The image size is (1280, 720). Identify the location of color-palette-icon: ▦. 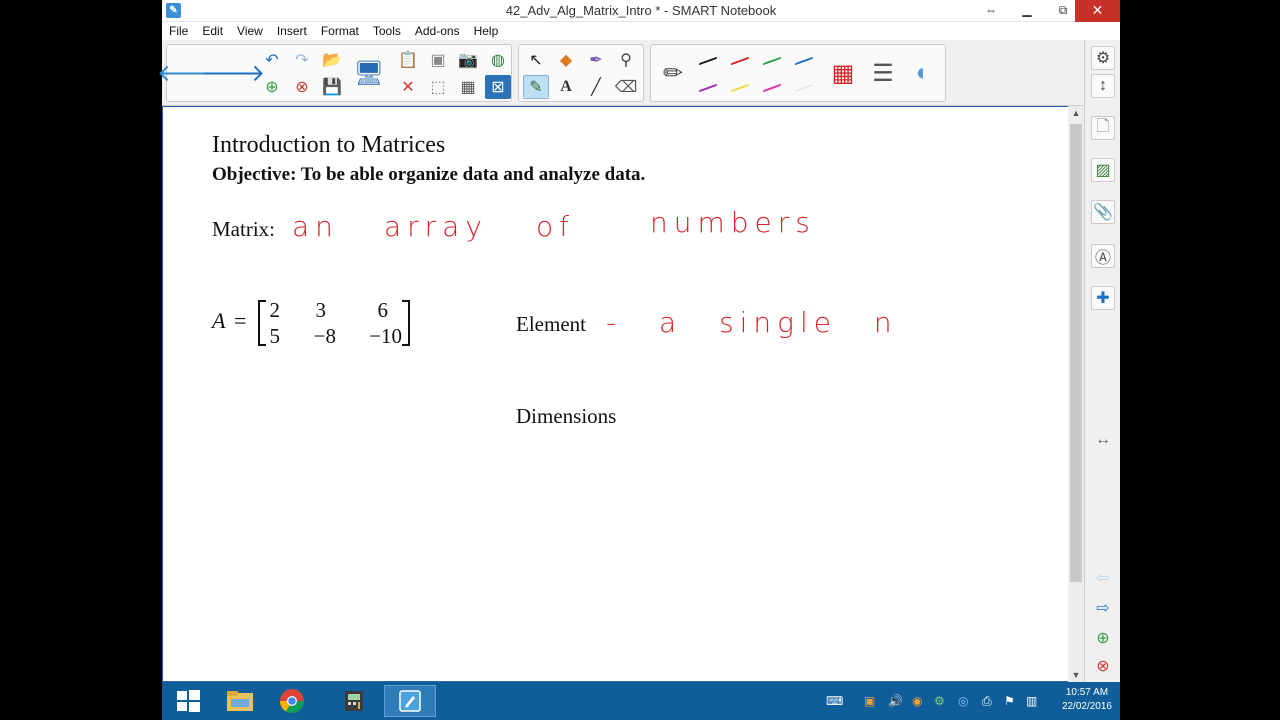
(843, 73).